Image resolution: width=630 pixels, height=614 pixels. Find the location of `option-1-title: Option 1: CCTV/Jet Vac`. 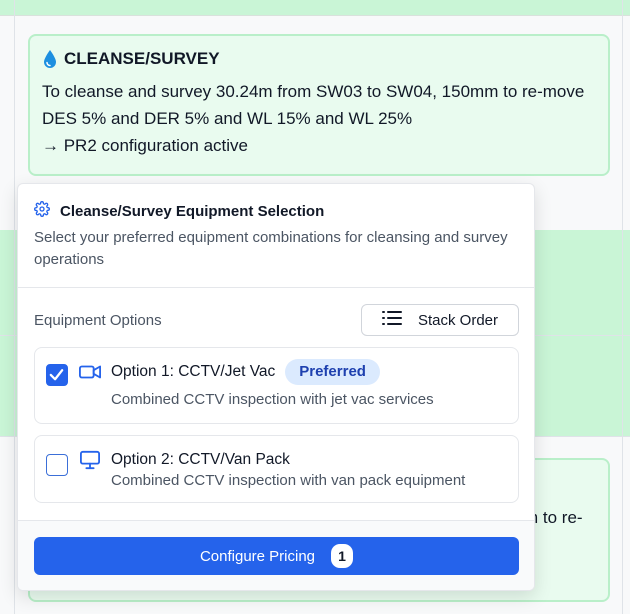

option-1-title: Option 1: CCTV/Jet Vac is located at coordinates (193, 371).